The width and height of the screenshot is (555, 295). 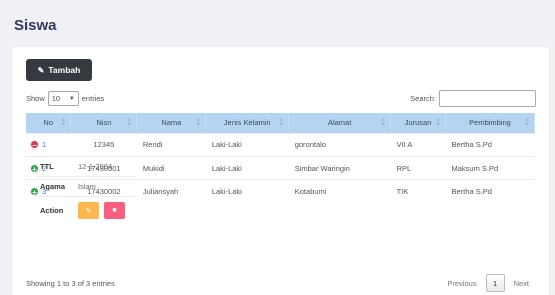 I want to click on edit-button: ✎, so click(x=88, y=210).